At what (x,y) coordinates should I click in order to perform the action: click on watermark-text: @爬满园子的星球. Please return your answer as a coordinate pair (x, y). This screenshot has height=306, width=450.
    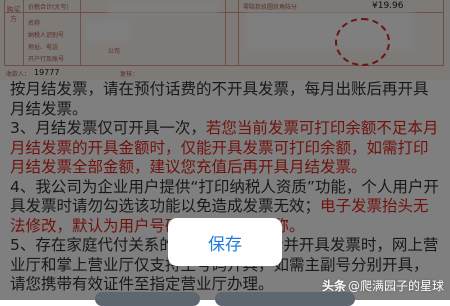
    Looking at the image, I should click on (395, 286).